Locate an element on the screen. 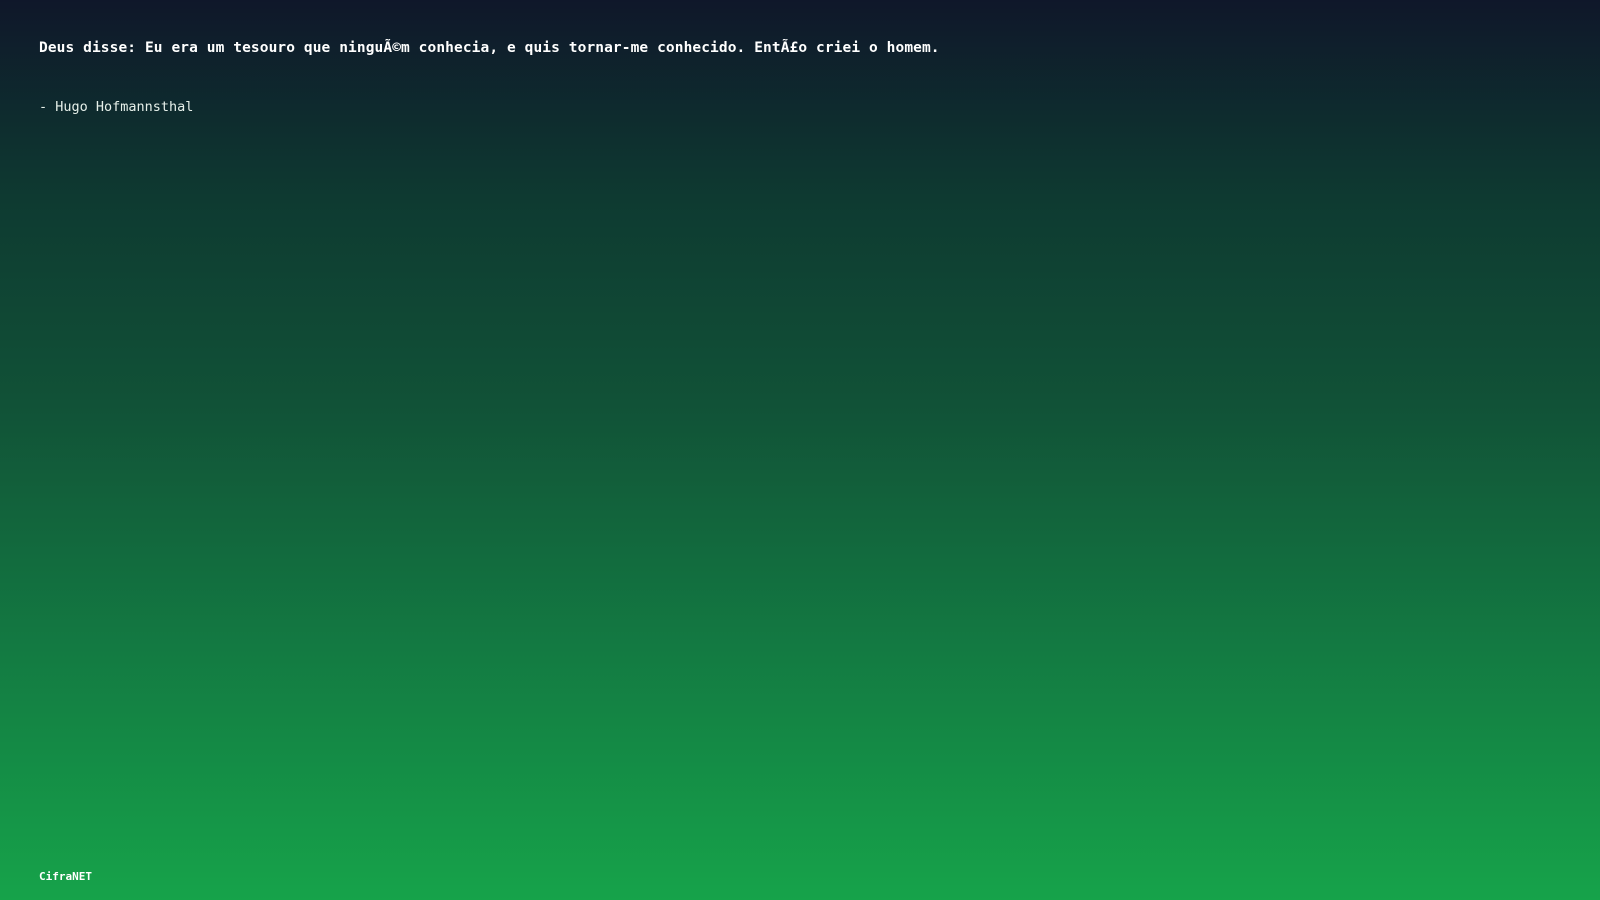 The width and height of the screenshot is (1600, 900). brand-logo-text: CifraNET is located at coordinates (65, 876).